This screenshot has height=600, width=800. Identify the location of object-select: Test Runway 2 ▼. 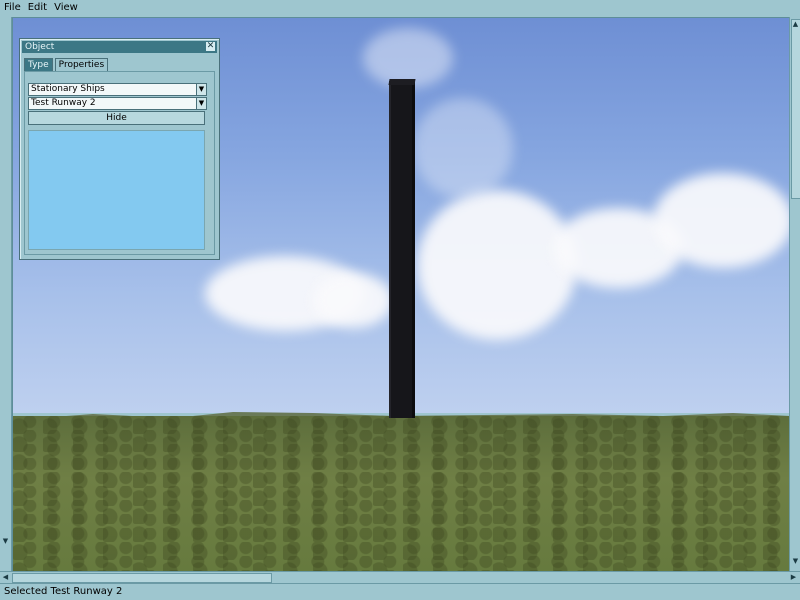
(117, 103).